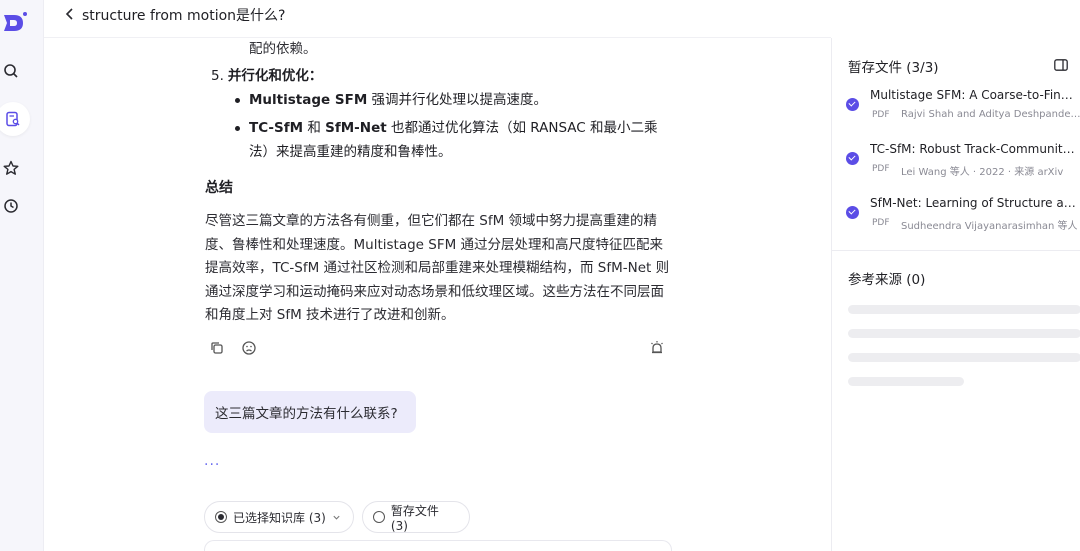 This screenshot has width=1080, height=551. I want to click on answer-actions, so click(437, 350).